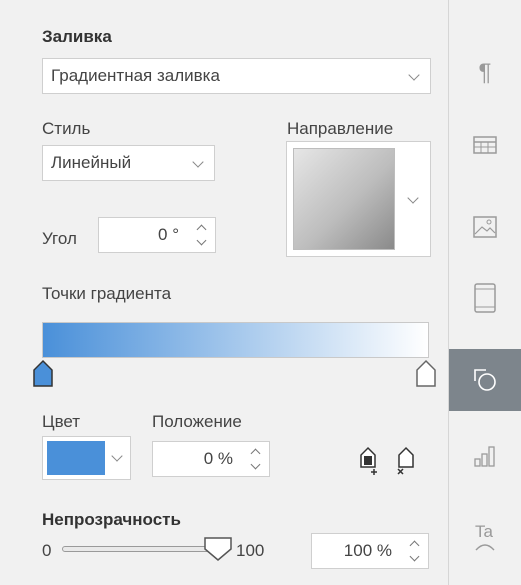 This screenshot has width=521, height=585. What do you see at coordinates (408, 460) in the screenshot?
I see `remove-gradient-point-icon` at bounding box center [408, 460].